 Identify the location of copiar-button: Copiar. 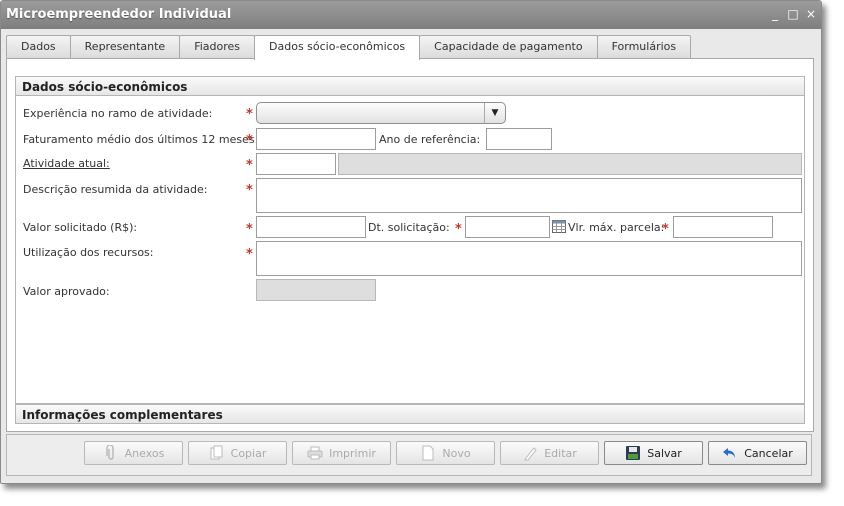
(237, 453).